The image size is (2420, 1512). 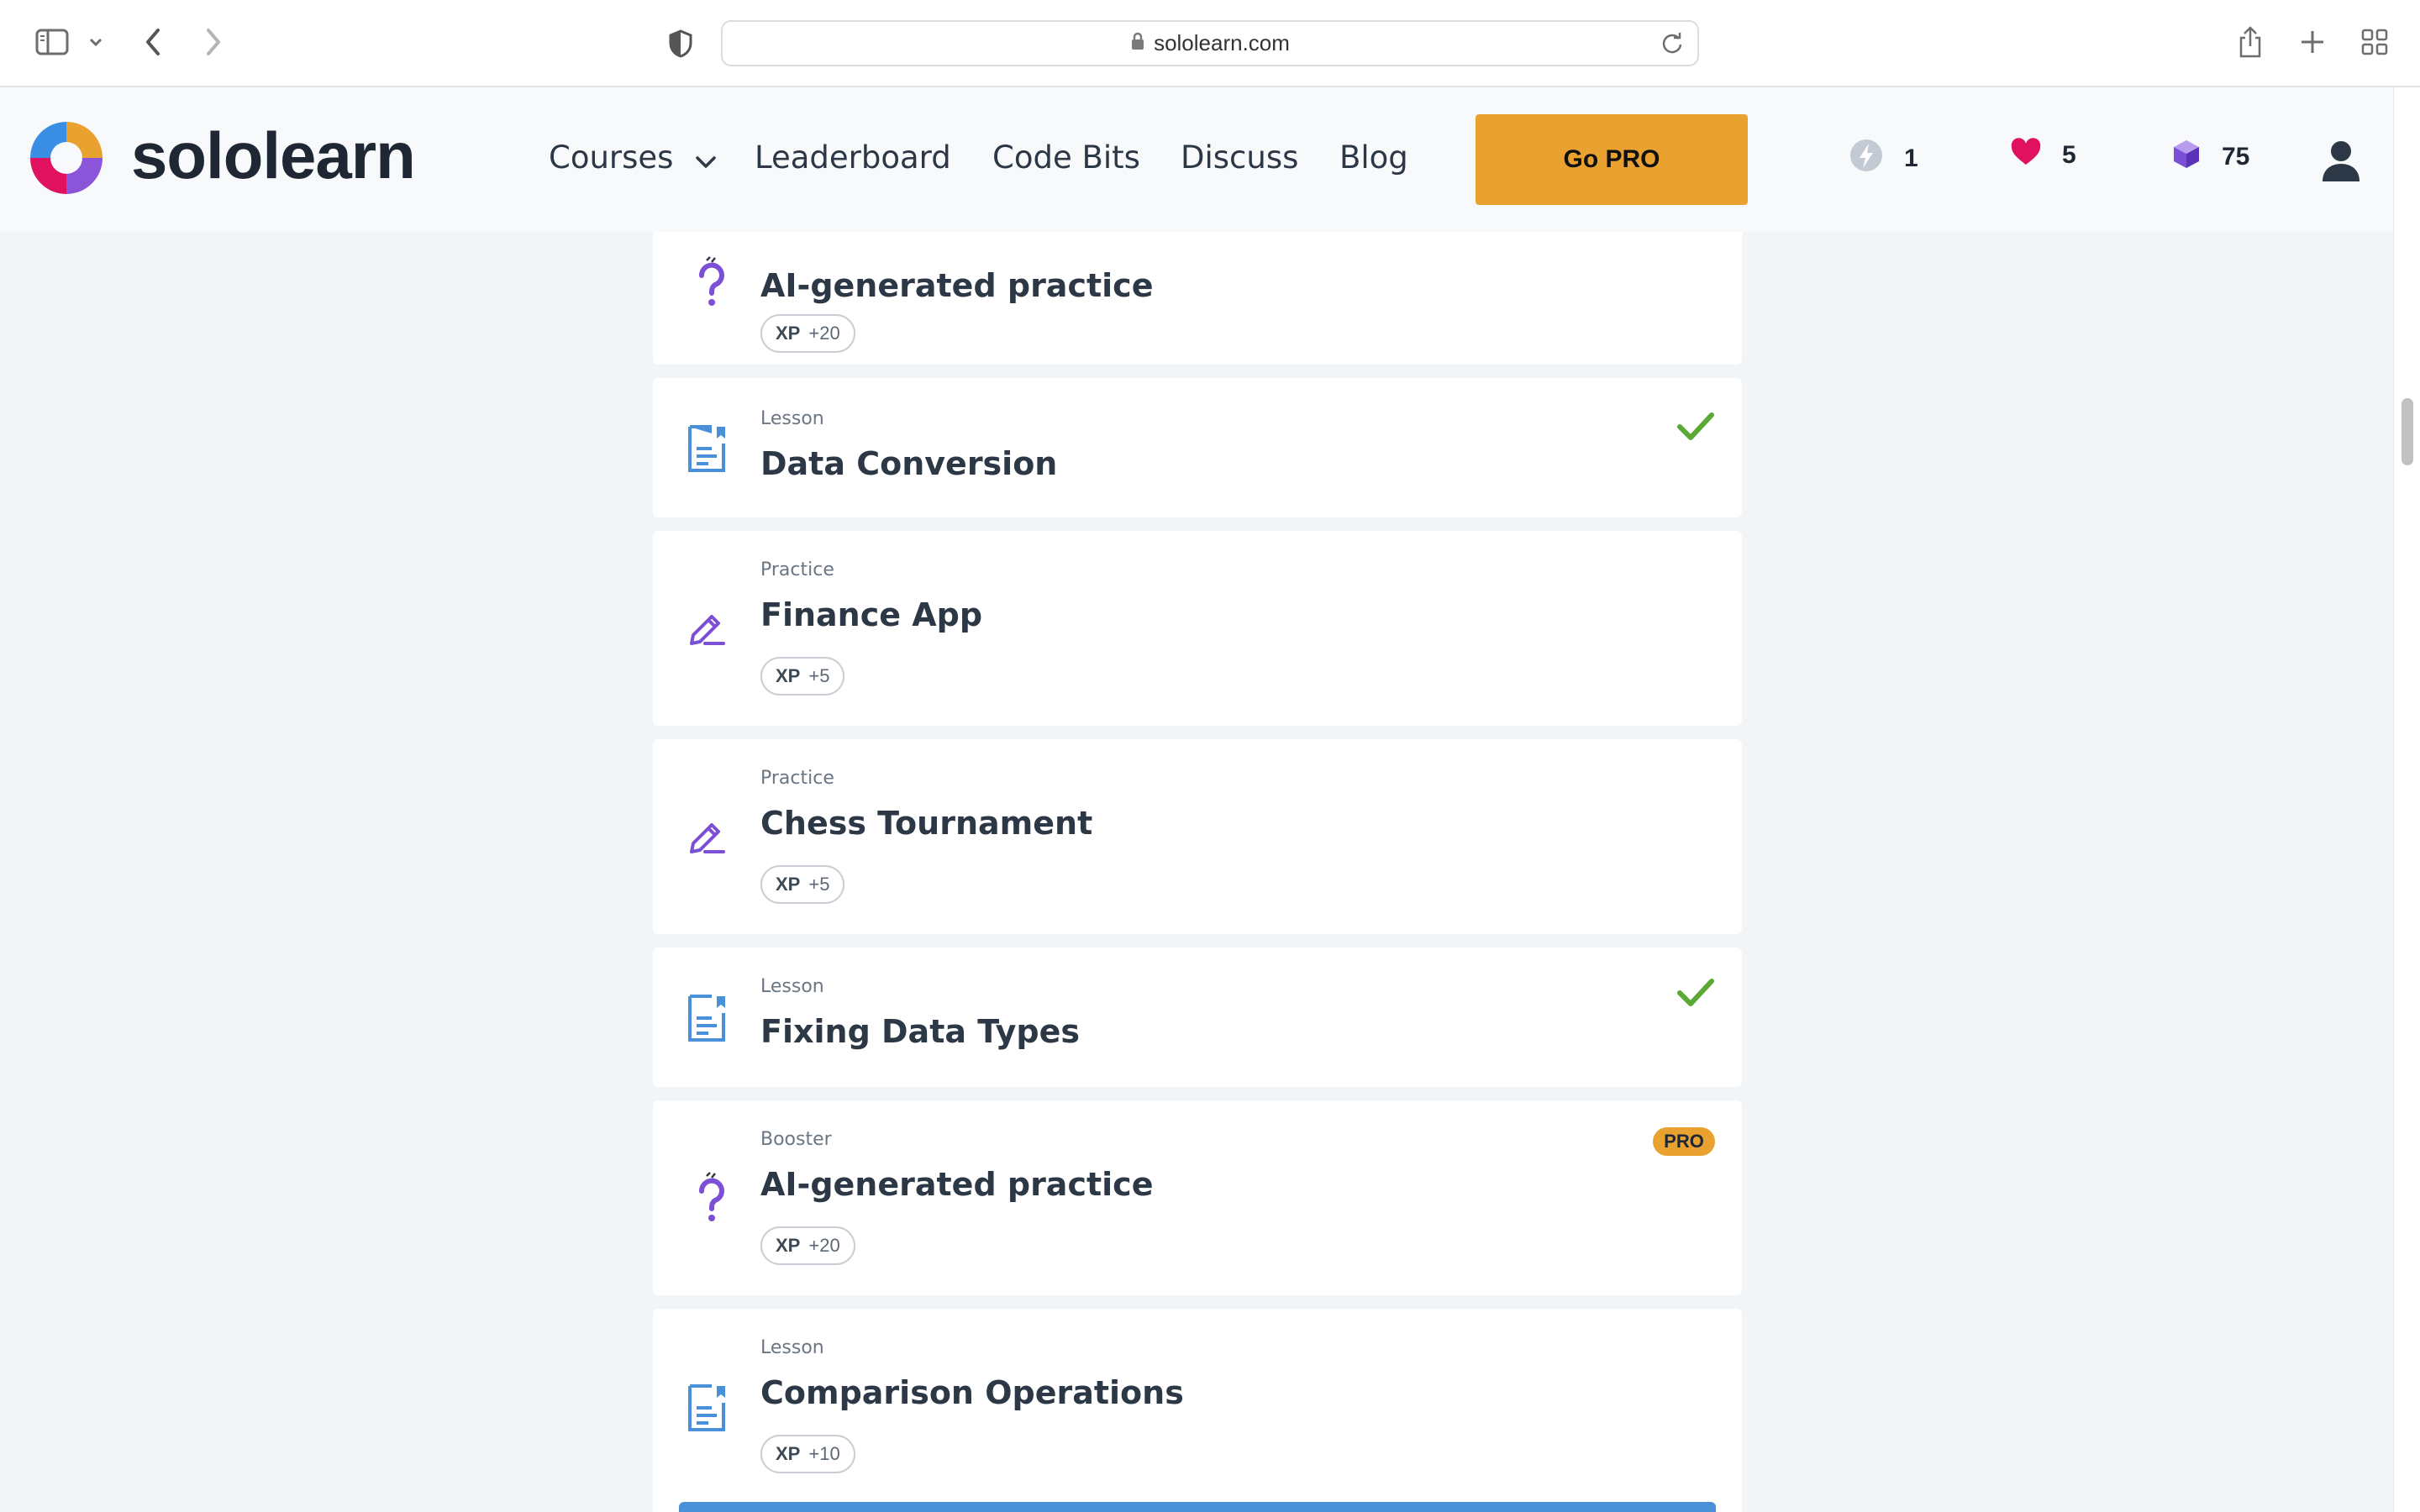 I want to click on page-scrollbar, so click(x=2406, y=799).